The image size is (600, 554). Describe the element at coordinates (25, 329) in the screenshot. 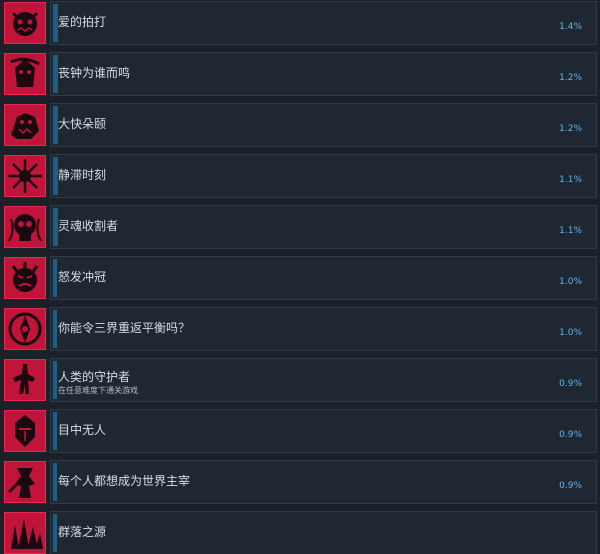

I see `balance-emblem-icon` at that location.